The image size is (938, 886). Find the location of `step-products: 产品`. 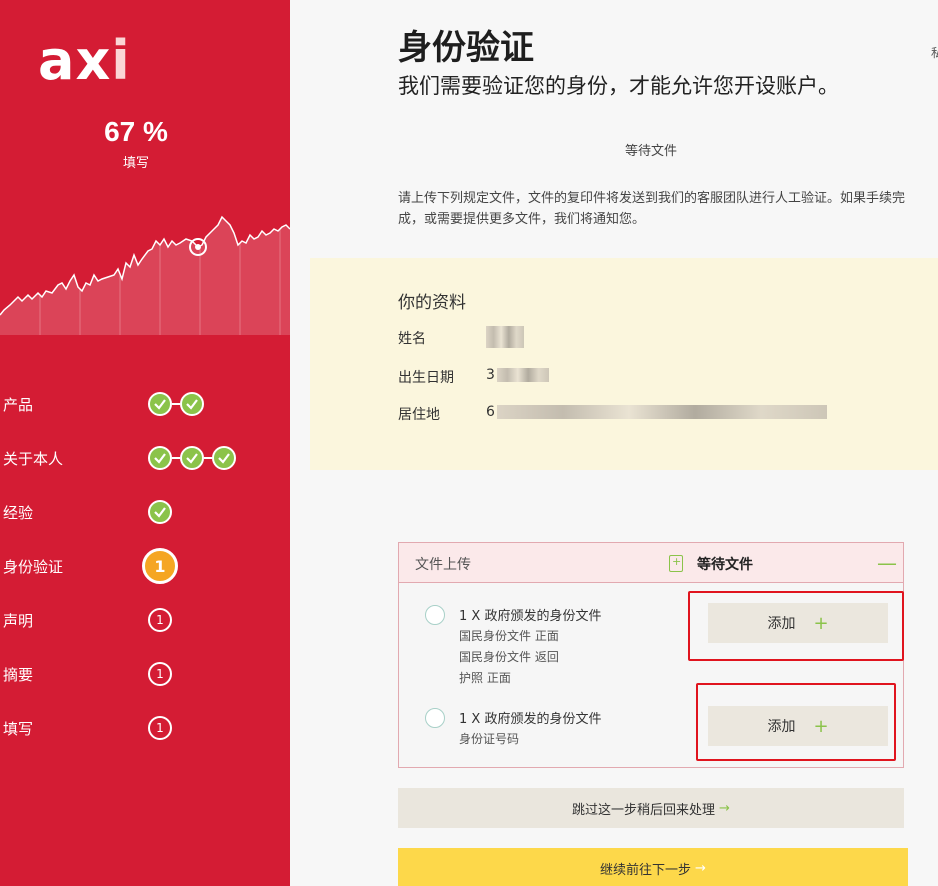

step-products: 产品 is located at coordinates (133, 404).